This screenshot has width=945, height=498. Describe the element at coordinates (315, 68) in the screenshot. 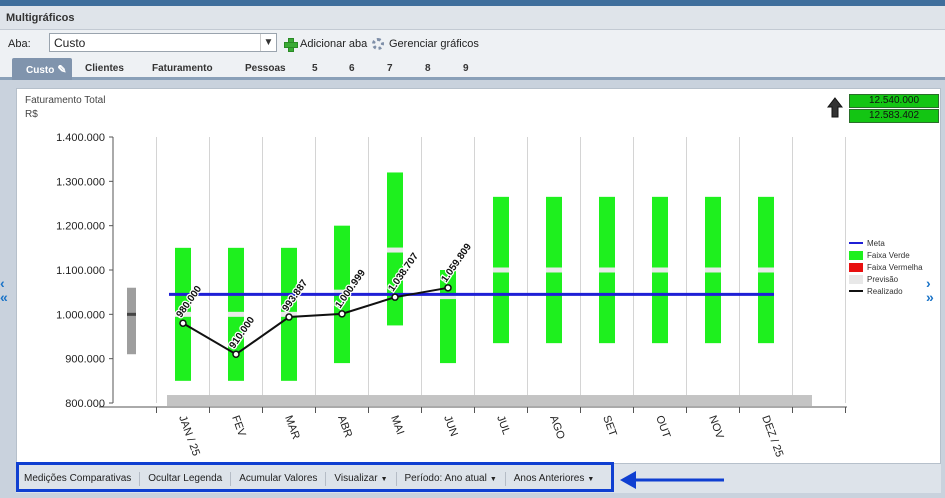

I see `tab-5: 5` at that location.